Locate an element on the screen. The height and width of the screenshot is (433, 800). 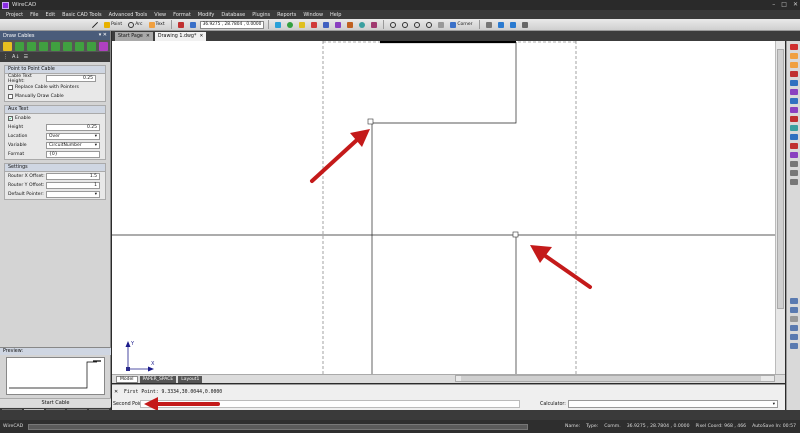
tool-button-e is located at coordinates (326, 24).